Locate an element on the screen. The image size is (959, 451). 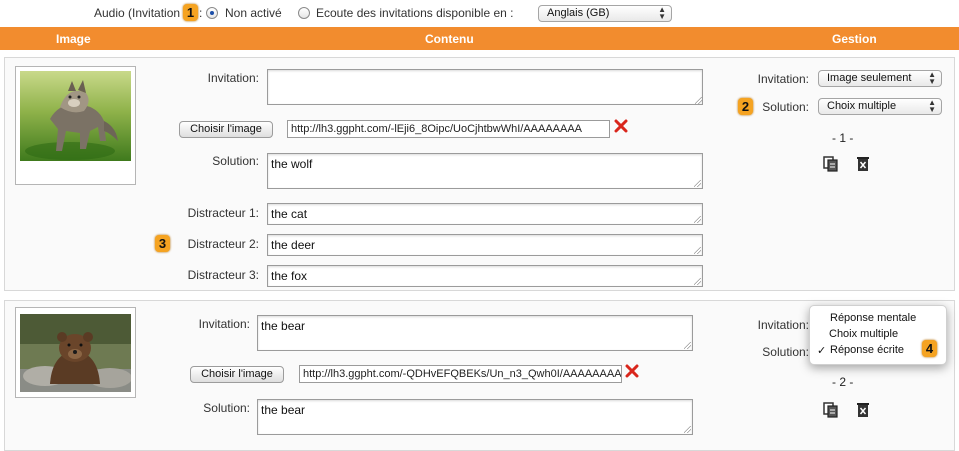
invitation-type-select-1: Image seulement ▲ ▼ is located at coordinates (880, 78).